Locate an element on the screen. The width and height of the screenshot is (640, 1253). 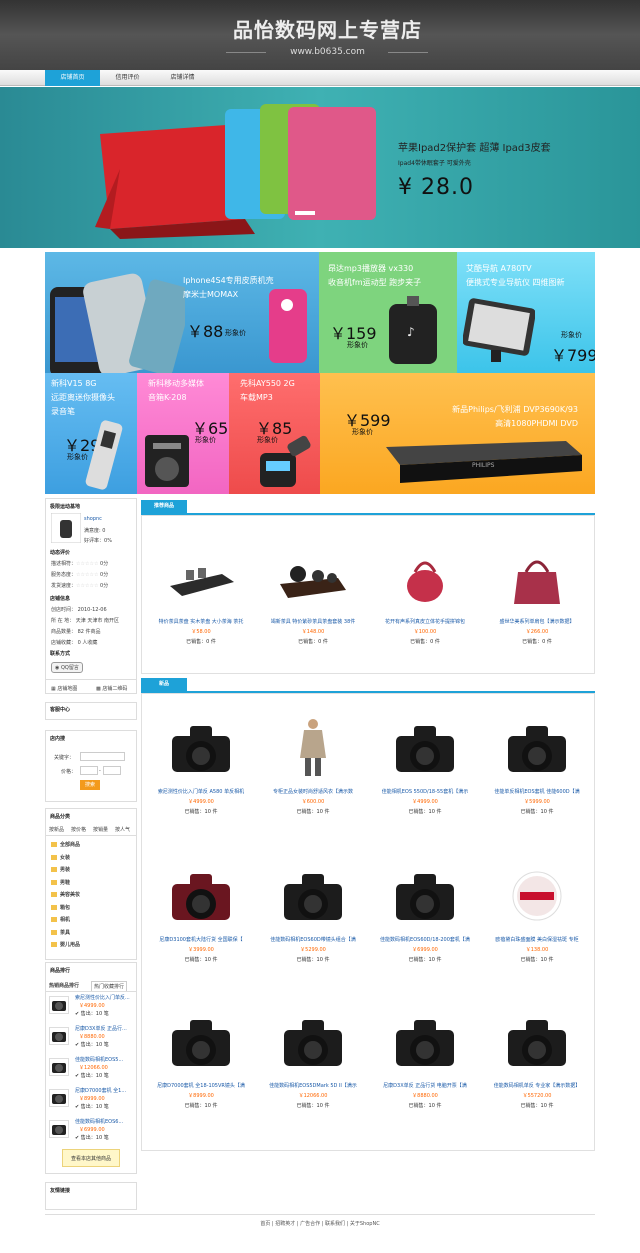
search-button: 搜索 is located at coordinates (90, 785).